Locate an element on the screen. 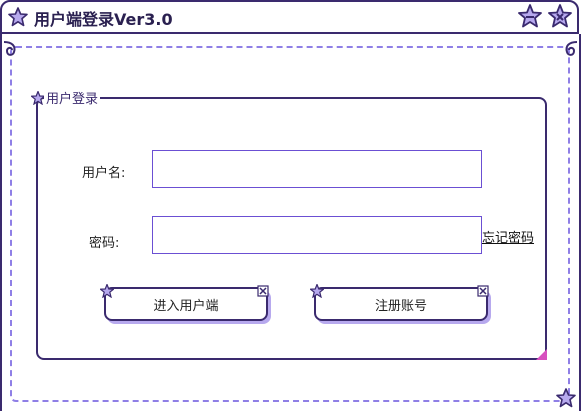 This screenshot has height=411, width=581. register-button-label: 注册账号 is located at coordinates (400, 306).